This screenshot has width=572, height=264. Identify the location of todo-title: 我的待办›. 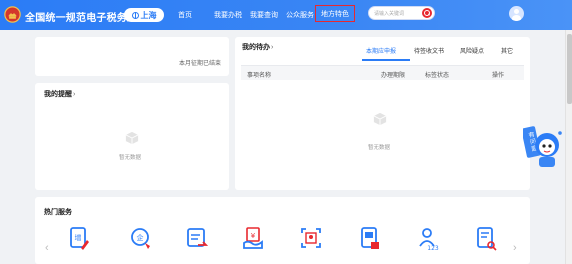
(257, 47).